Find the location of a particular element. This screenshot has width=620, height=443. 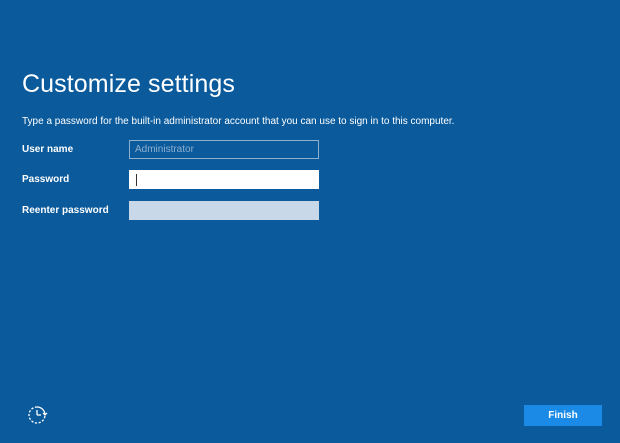

reenter-password-label: Reenter password is located at coordinates (65, 210).